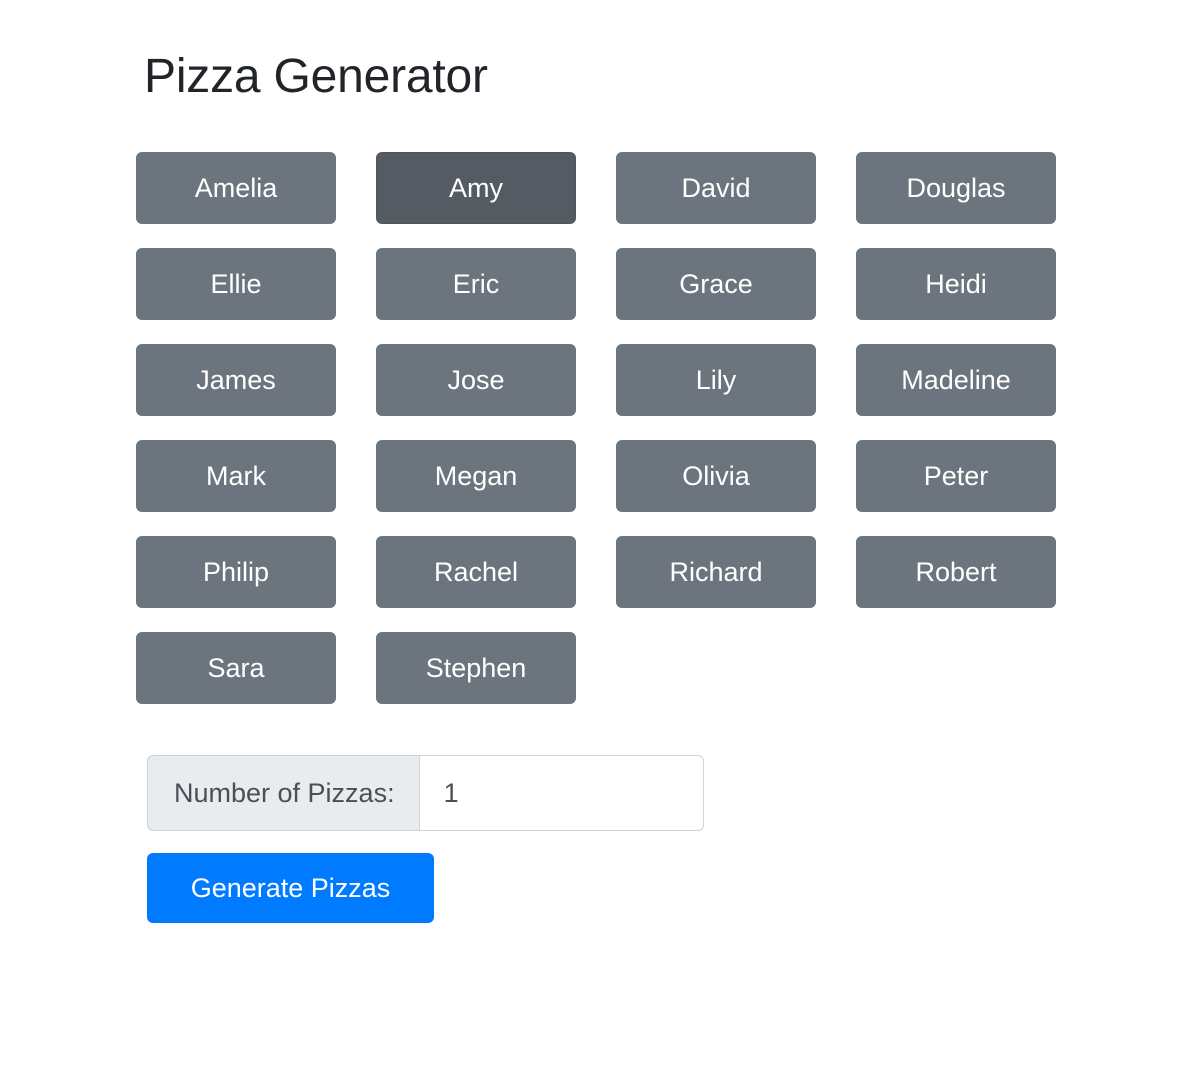 This screenshot has width=1200, height=1076. Describe the element at coordinates (956, 572) in the screenshot. I see `name-button: Robert` at that location.